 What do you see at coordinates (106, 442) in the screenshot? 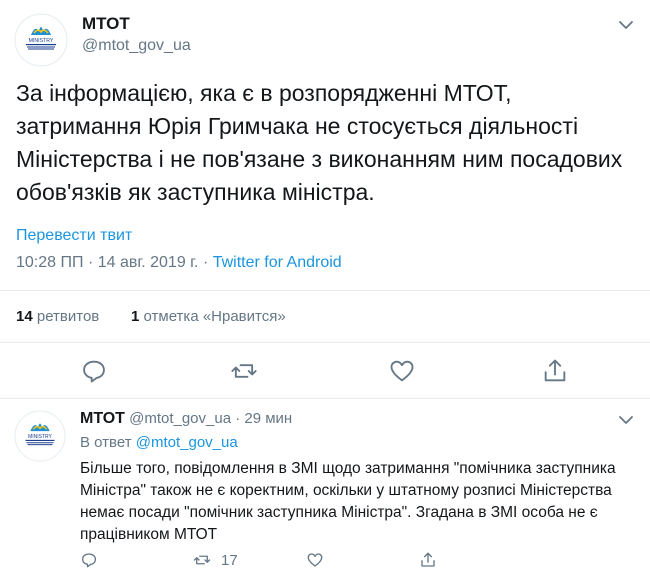
I see `in-reply-label: В ответ` at bounding box center [106, 442].